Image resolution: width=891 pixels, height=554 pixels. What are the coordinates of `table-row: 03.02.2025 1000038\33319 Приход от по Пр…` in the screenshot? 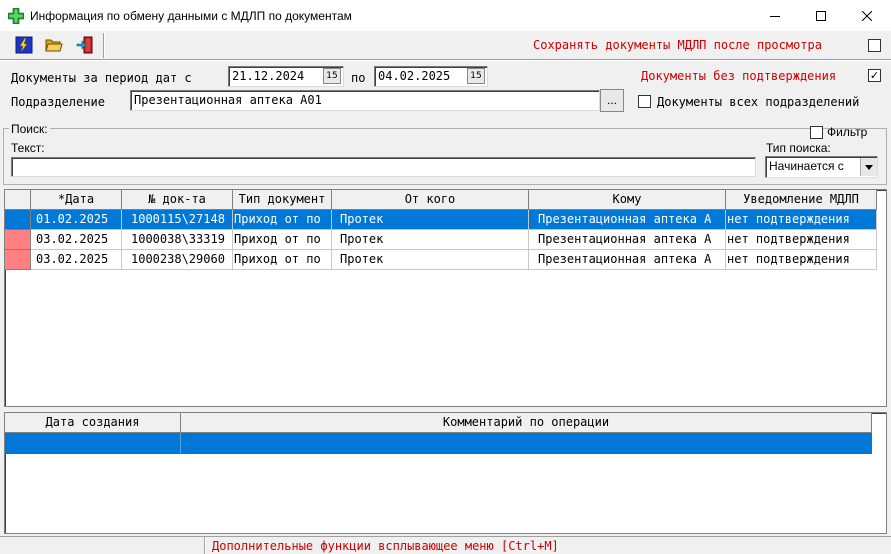 It's located at (445, 240).